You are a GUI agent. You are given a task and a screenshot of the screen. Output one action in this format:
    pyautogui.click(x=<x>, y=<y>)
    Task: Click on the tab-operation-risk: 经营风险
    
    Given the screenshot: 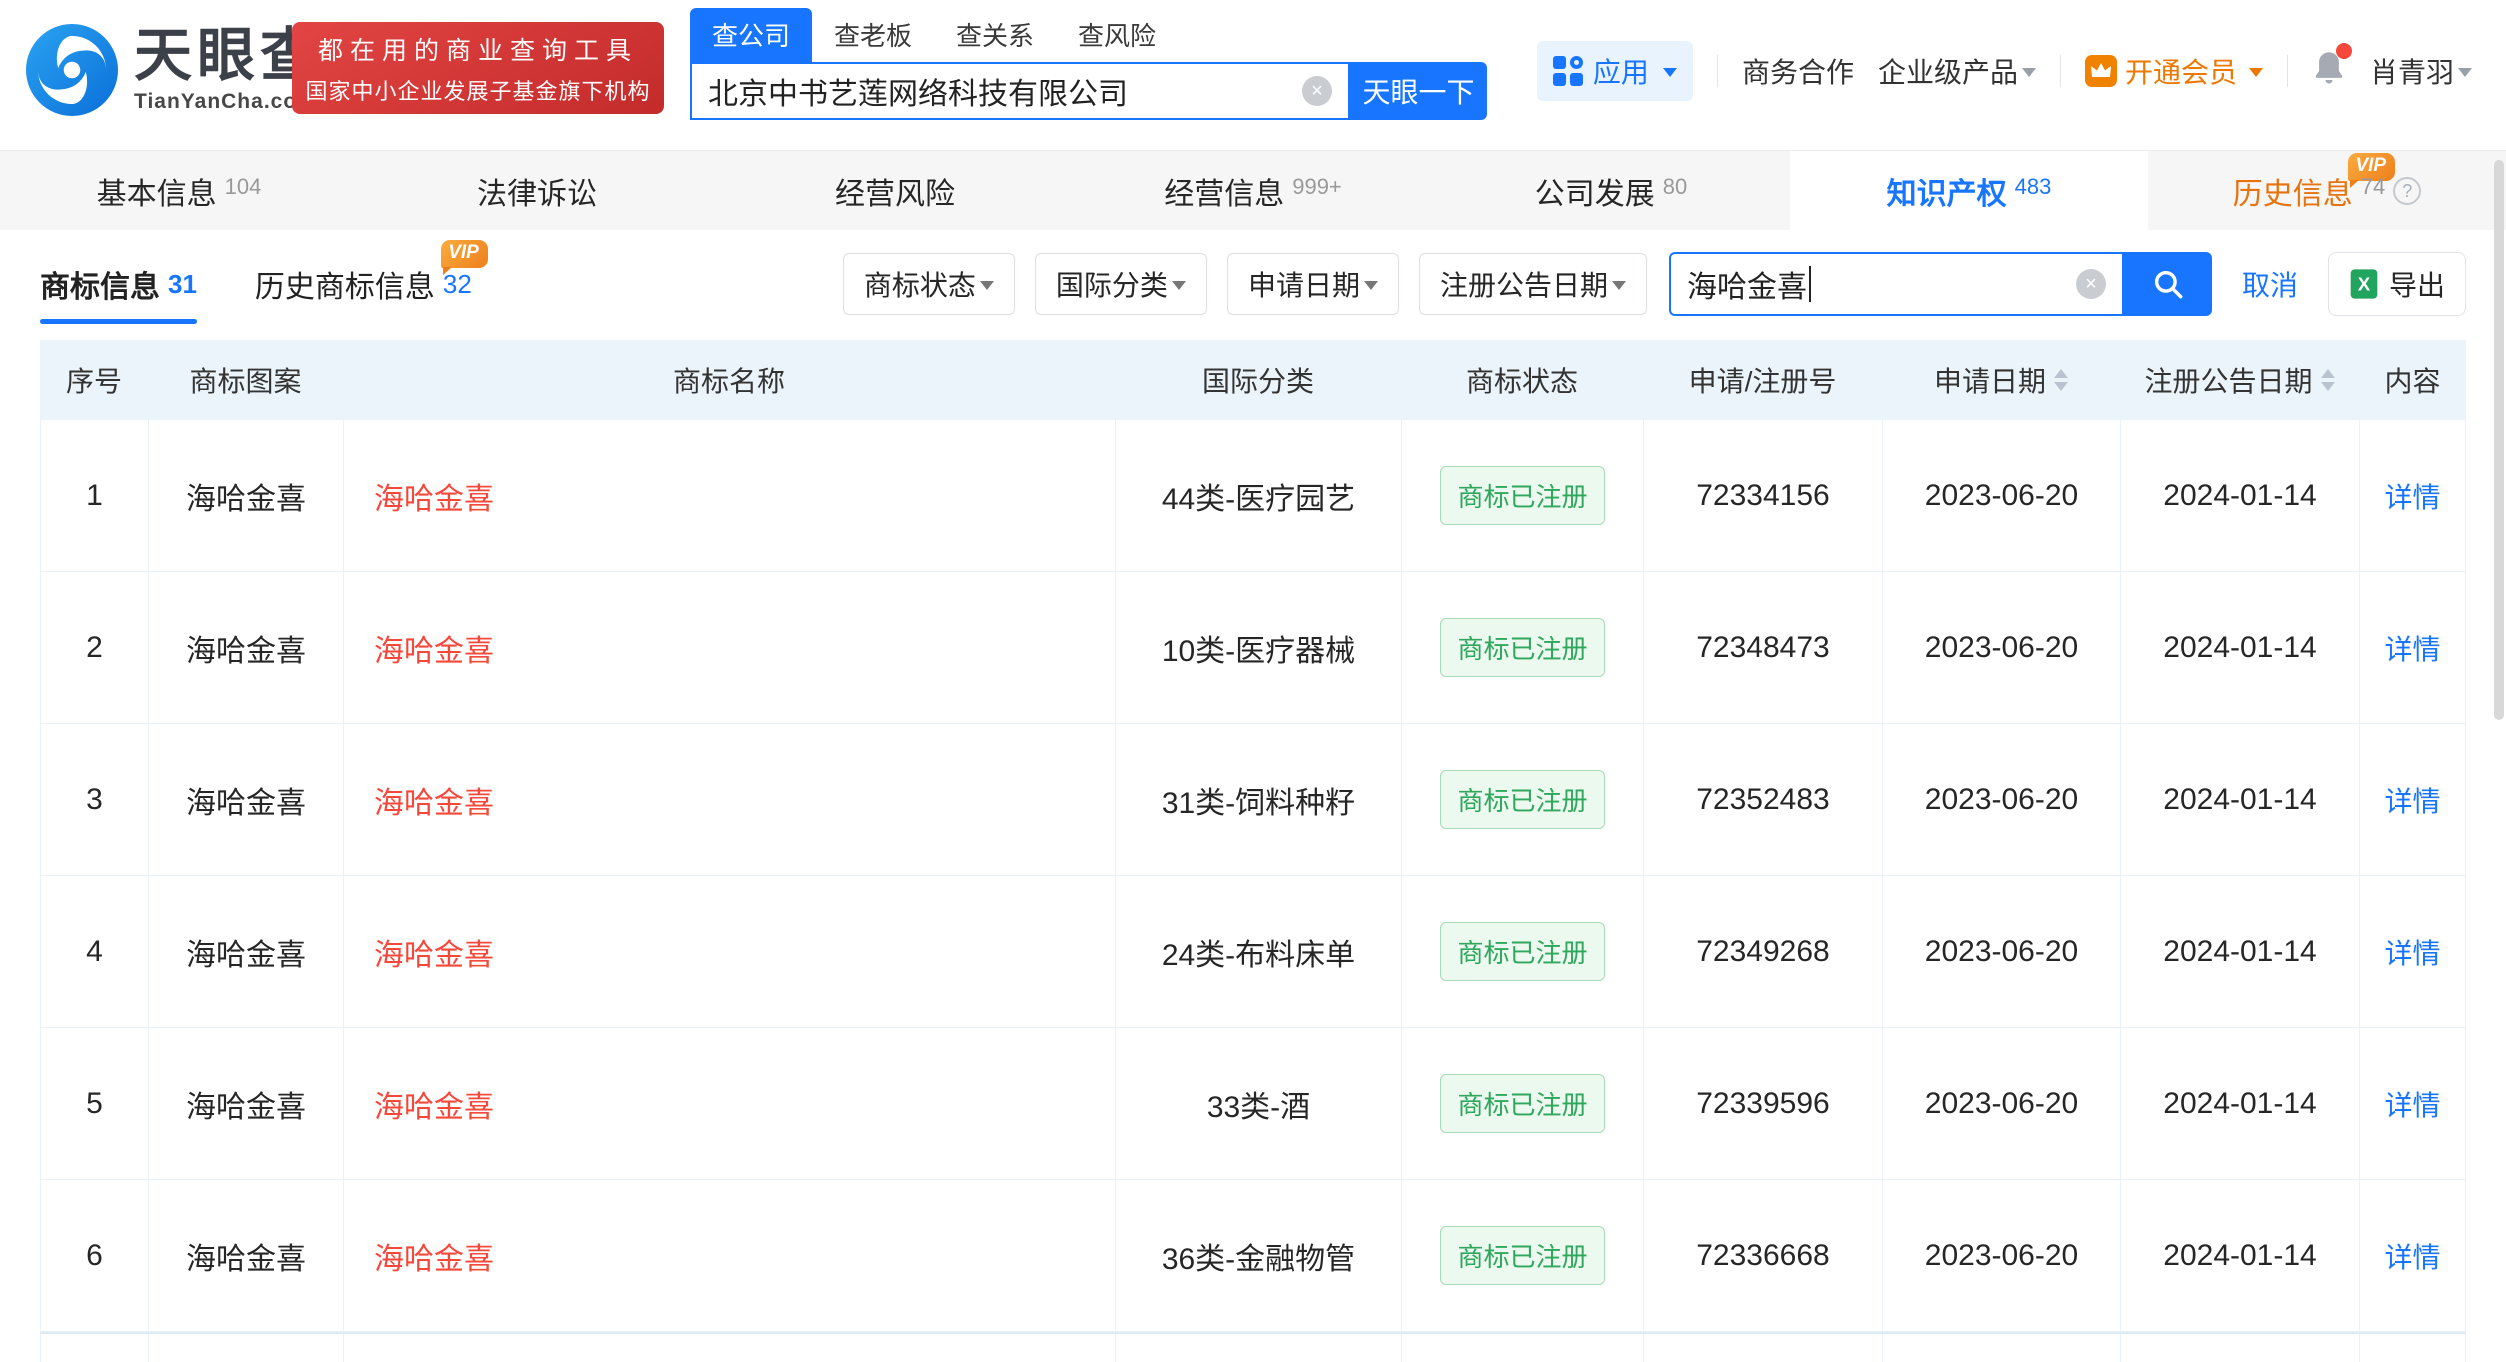 What is the action you would take?
    pyautogui.click(x=895, y=190)
    